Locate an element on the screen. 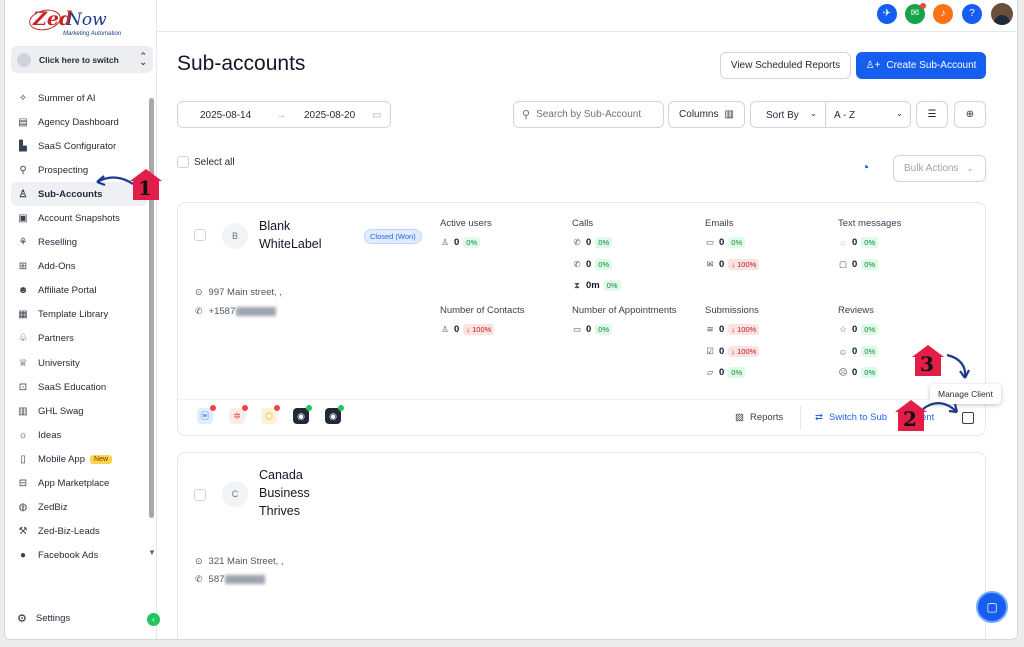 The width and height of the screenshot is (1024, 647). step-number: 3 is located at coordinates (927, 364).